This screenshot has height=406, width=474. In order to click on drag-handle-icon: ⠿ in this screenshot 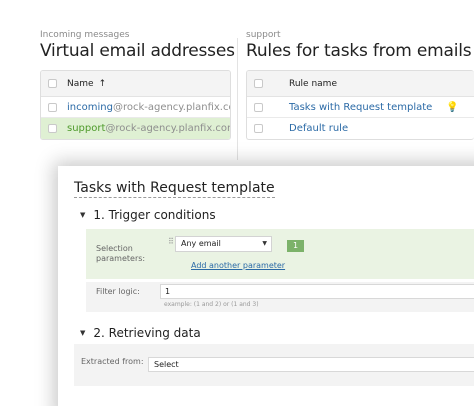, I will do `click(171, 241)`.